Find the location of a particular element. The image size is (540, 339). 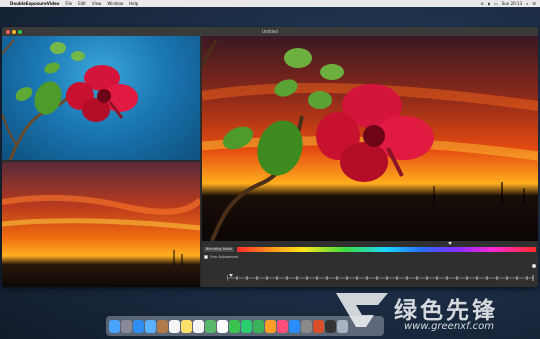

watermark-text: 绿色先锋 is located at coordinates (446, 311).